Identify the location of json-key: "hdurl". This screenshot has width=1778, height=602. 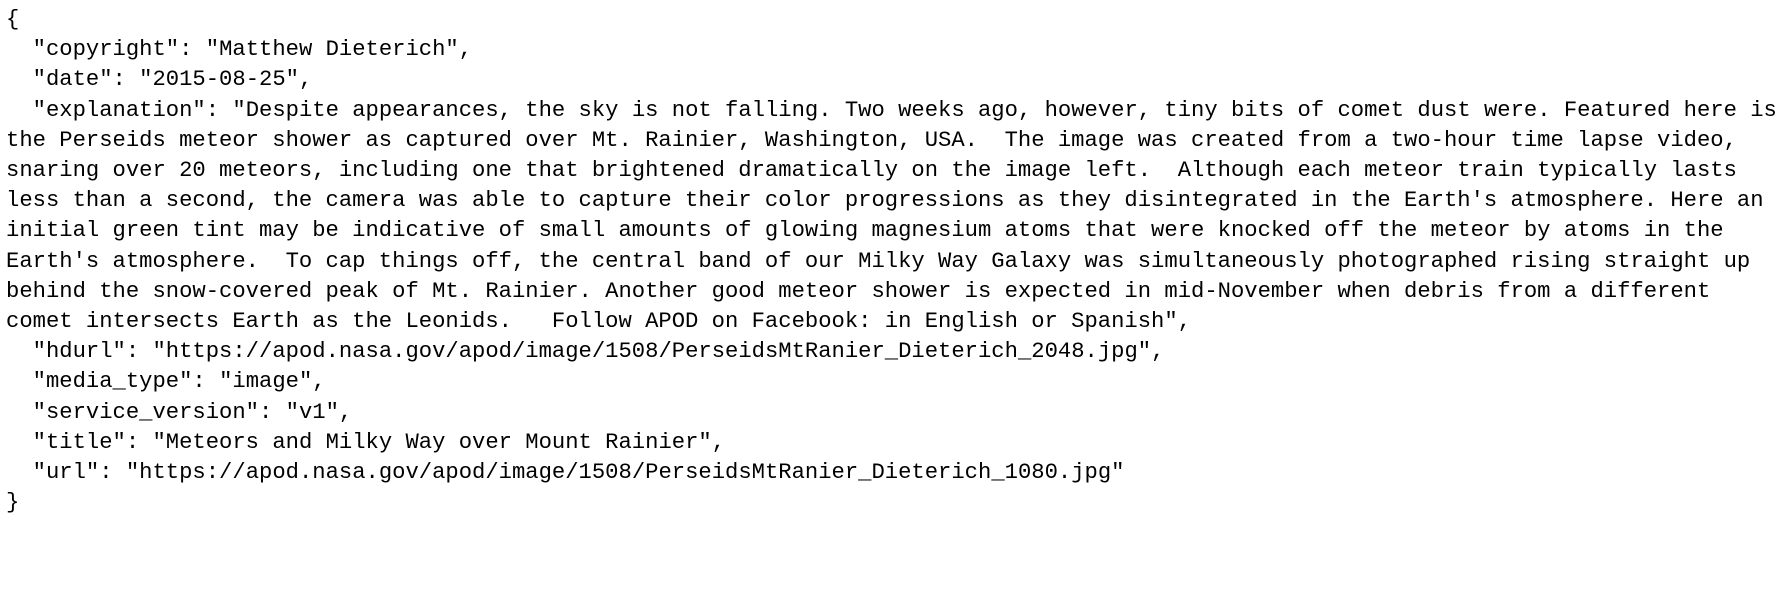
(79, 352).